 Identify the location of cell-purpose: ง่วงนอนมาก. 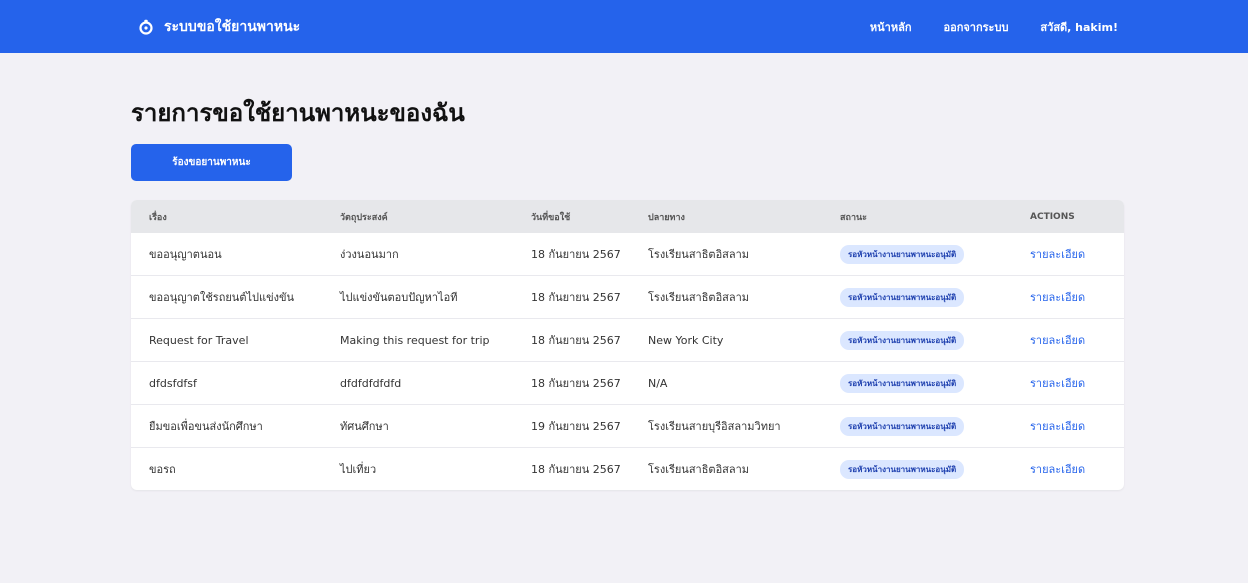
(369, 254).